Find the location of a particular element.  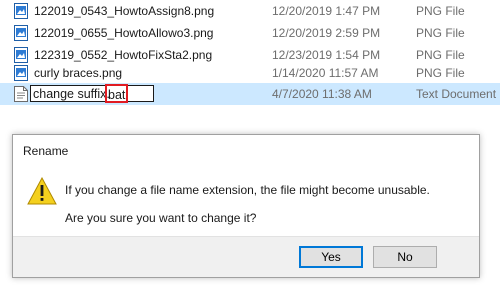

dialog-question: Are you sure you want to change it? is located at coordinates (161, 218).